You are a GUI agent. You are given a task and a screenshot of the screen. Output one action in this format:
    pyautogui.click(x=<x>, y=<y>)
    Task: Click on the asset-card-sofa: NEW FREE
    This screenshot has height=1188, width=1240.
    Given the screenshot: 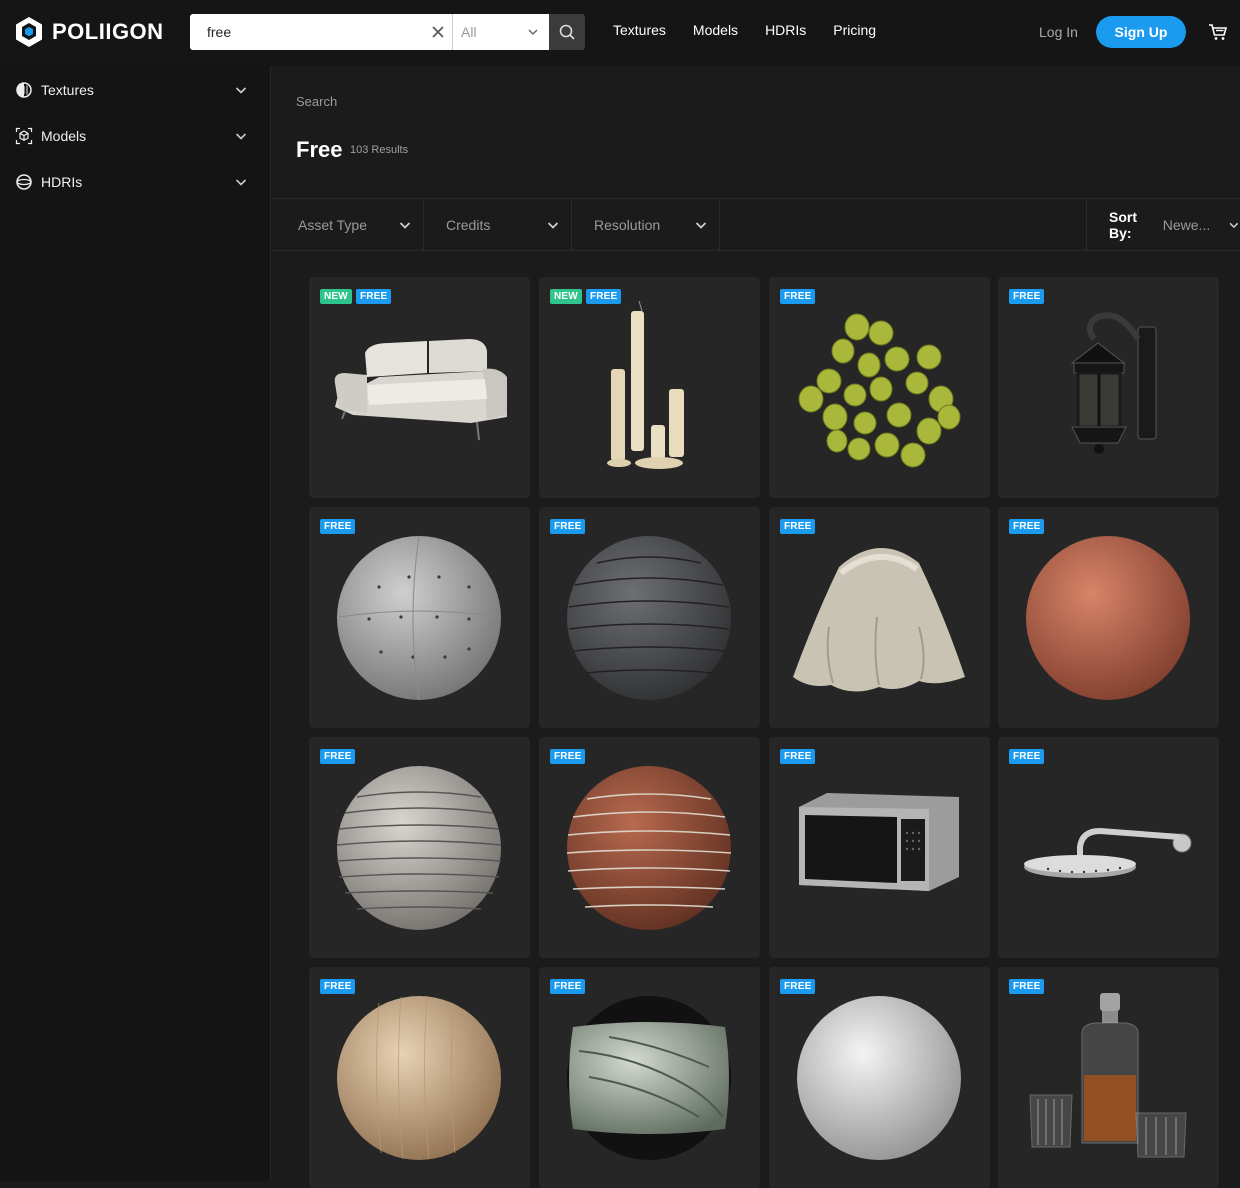 What is the action you would take?
    pyautogui.click(x=419, y=387)
    